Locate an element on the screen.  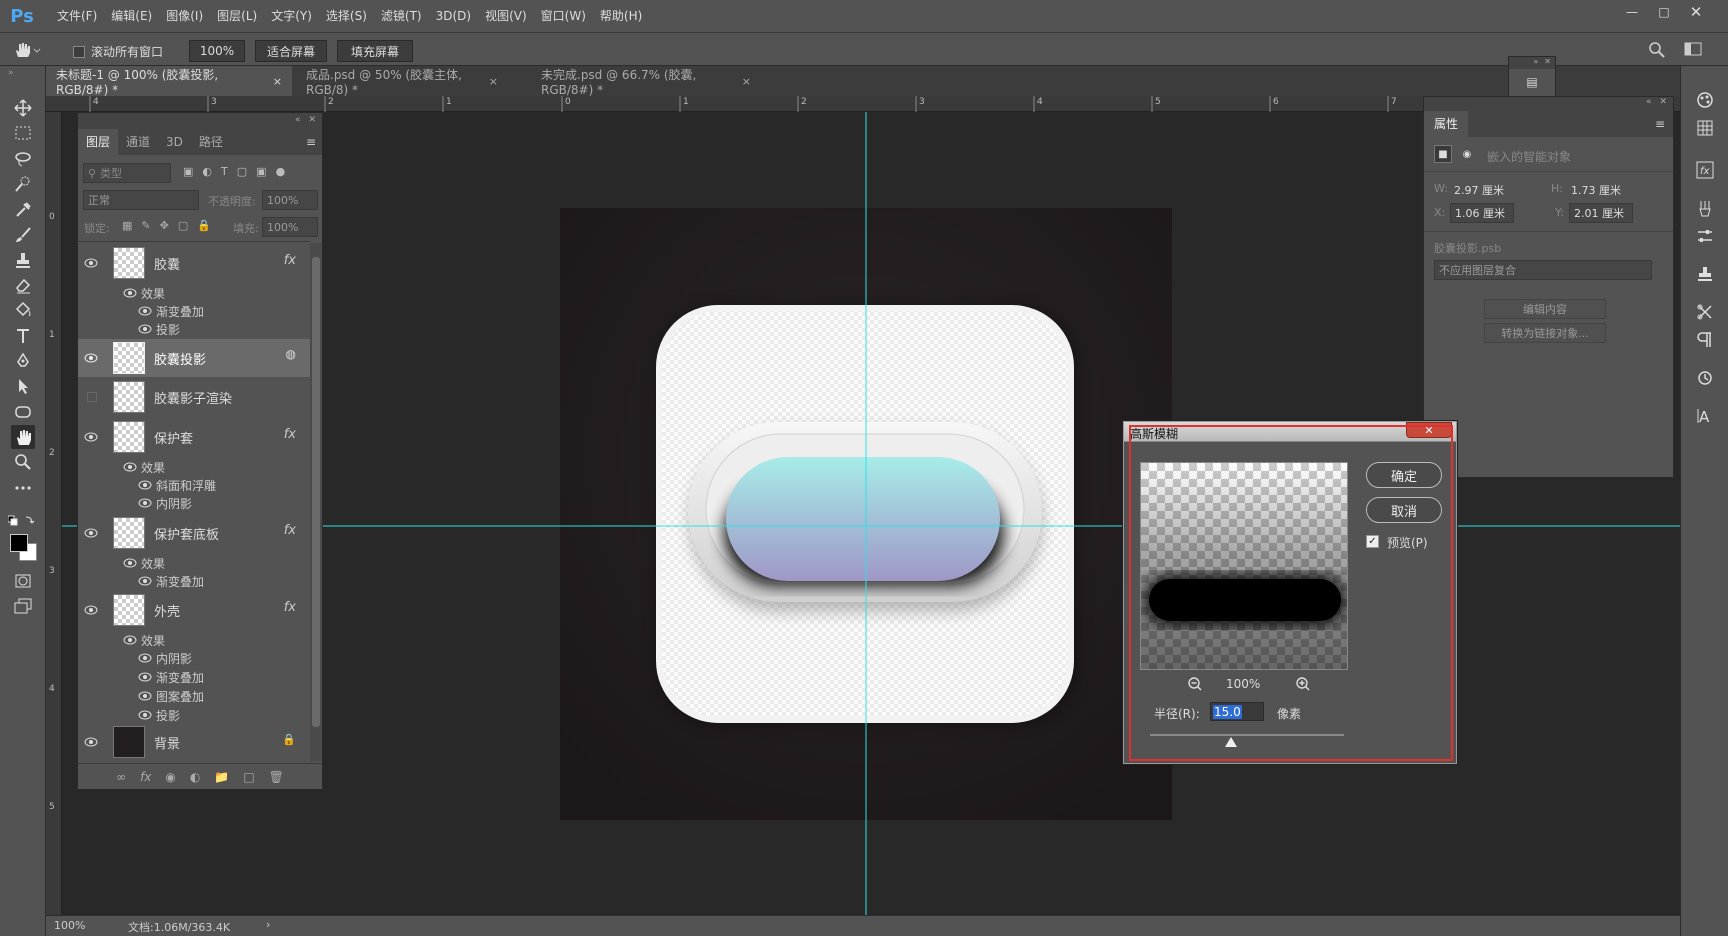
add-style-icon: fx is located at coordinates (145, 777).